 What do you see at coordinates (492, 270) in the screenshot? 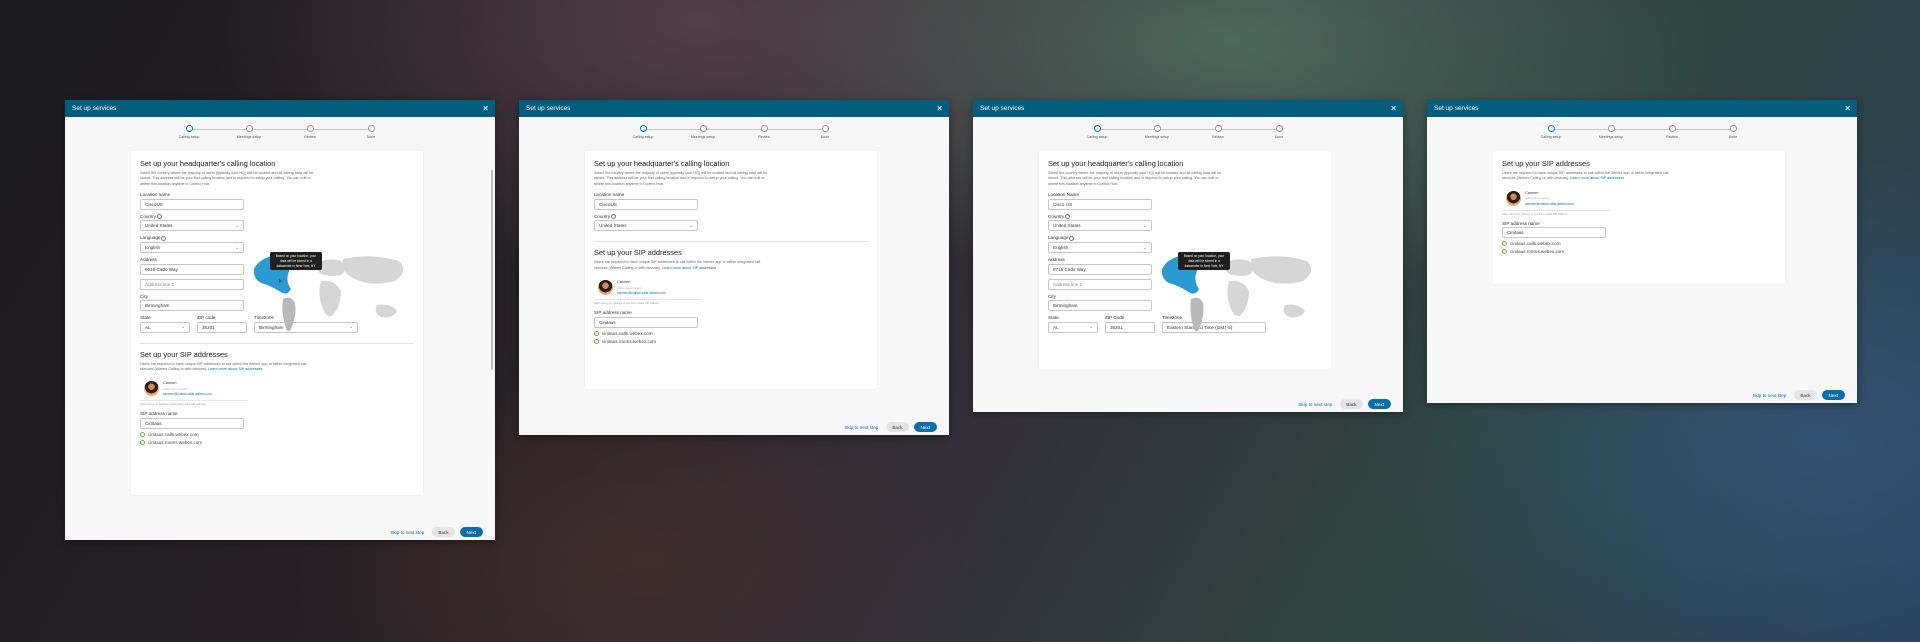
I see `scrollbar` at bounding box center [492, 270].